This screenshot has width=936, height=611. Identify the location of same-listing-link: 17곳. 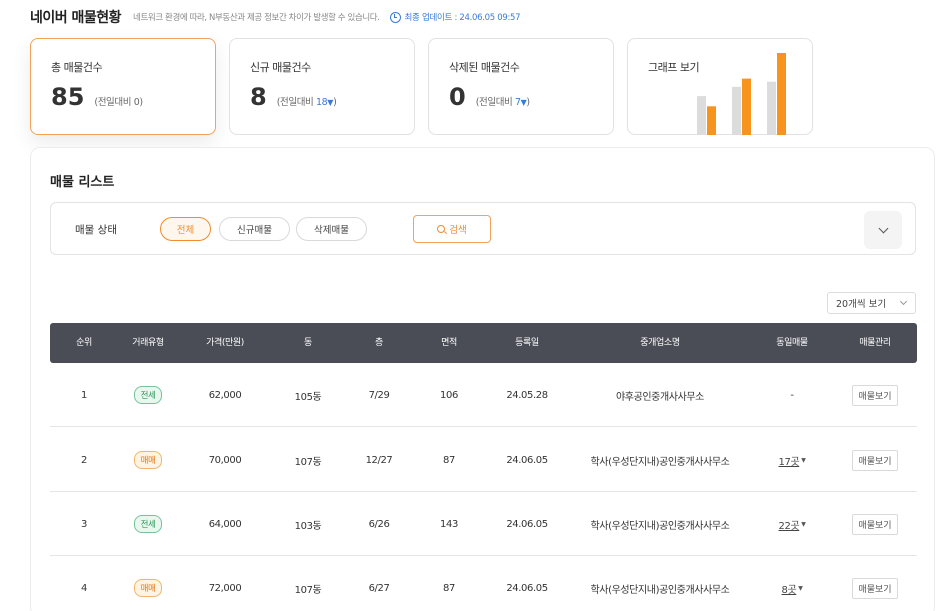
(789, 460).